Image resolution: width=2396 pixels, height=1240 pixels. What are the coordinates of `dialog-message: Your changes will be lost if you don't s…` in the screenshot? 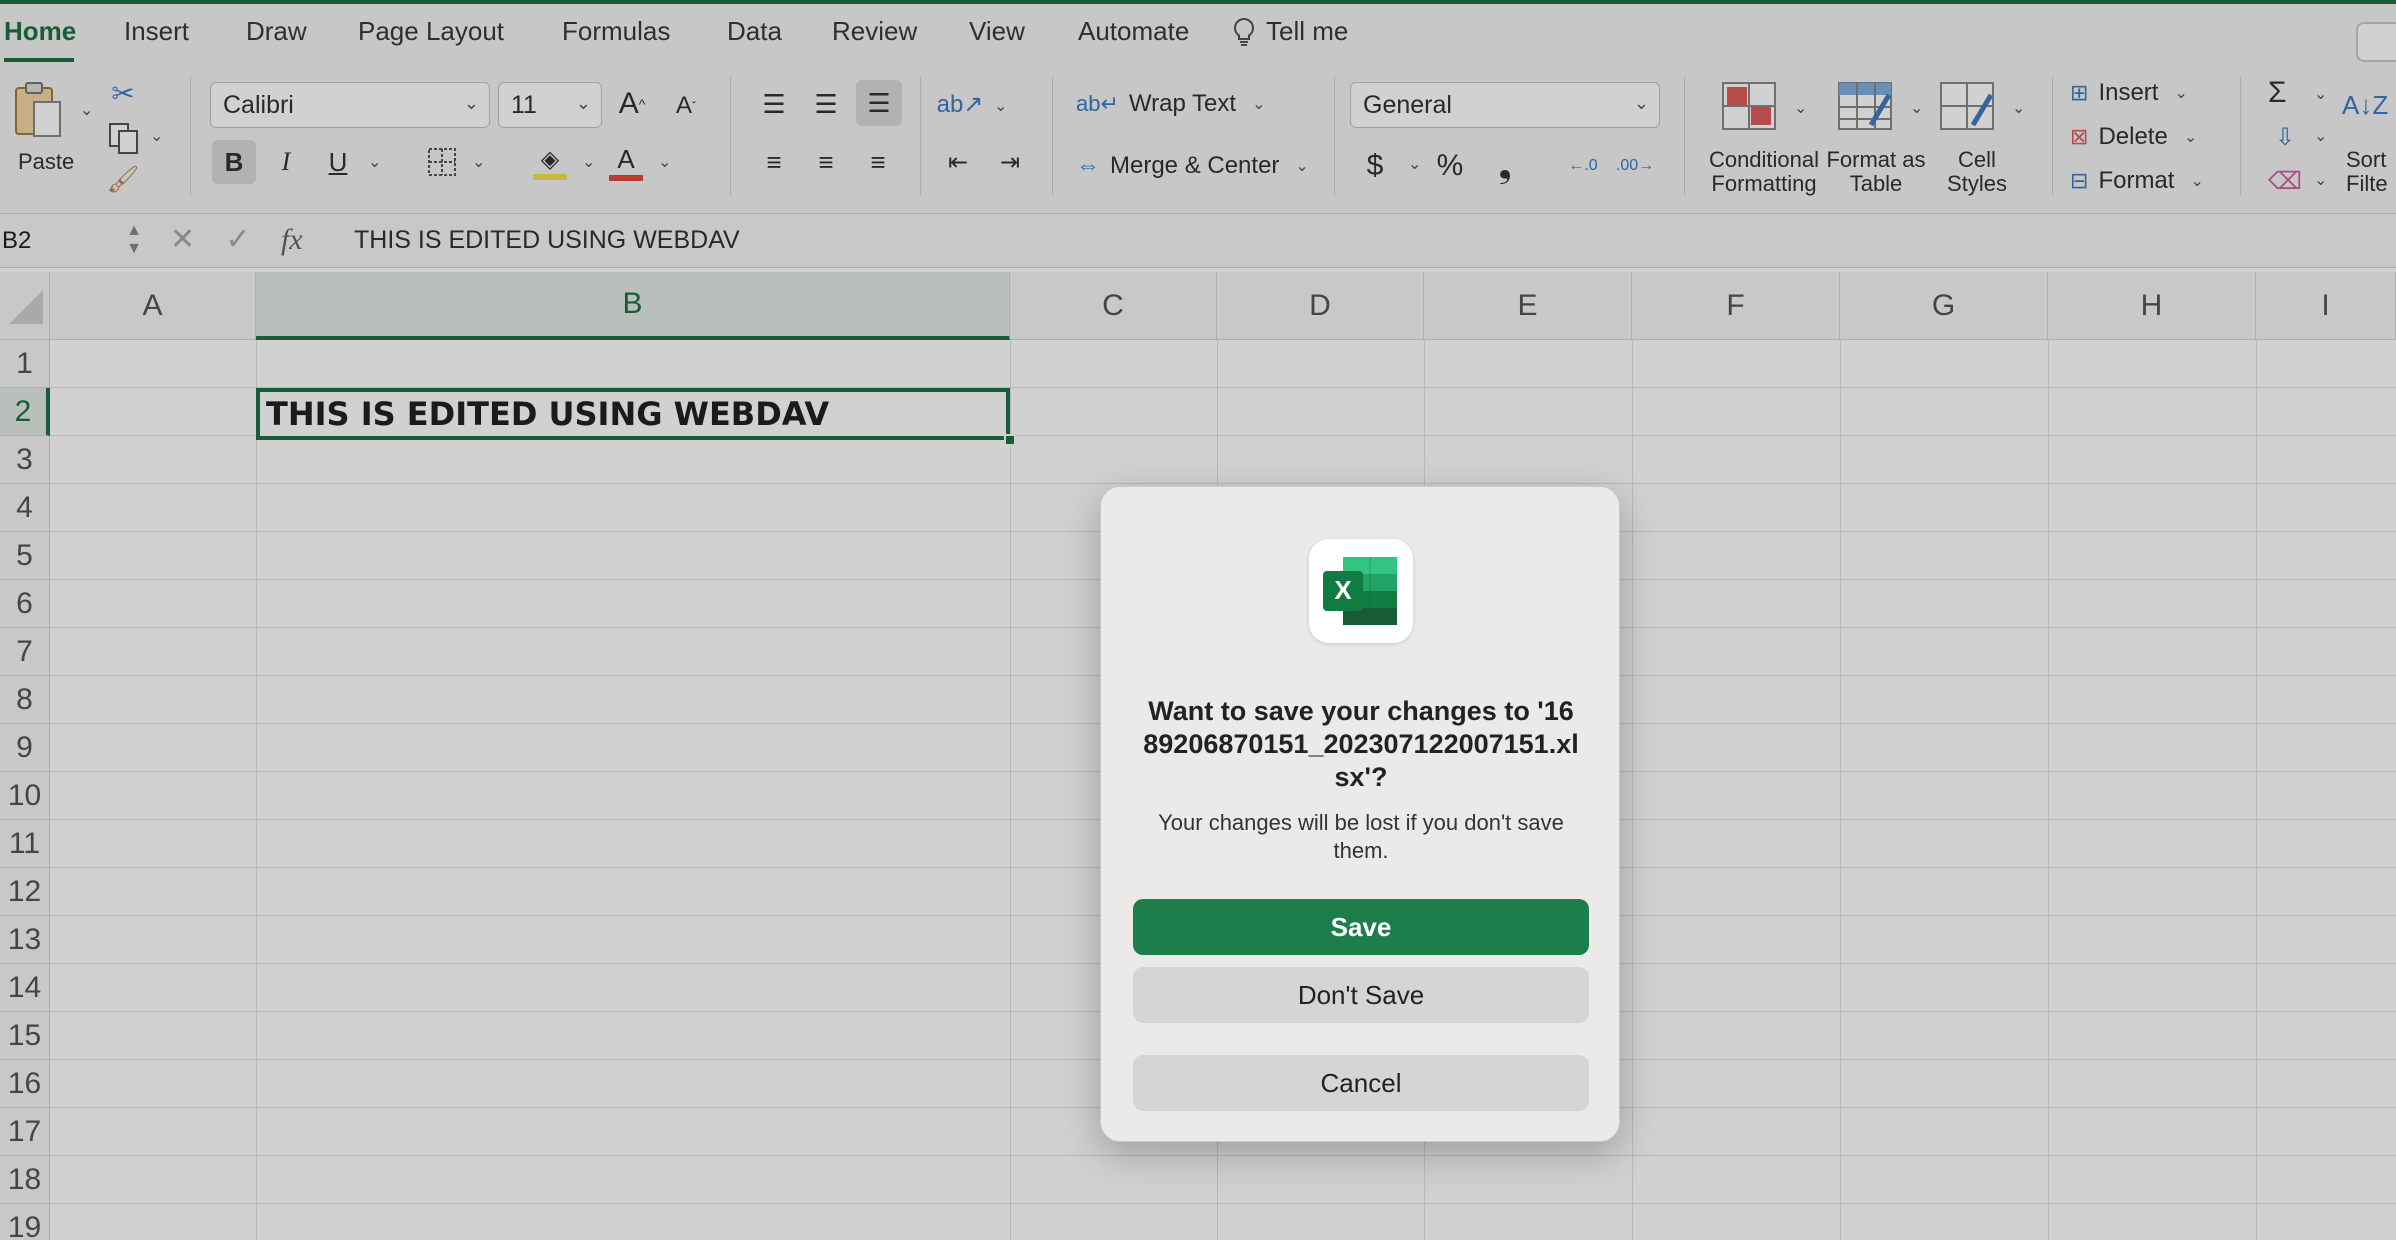 It's located at (1361, 836).